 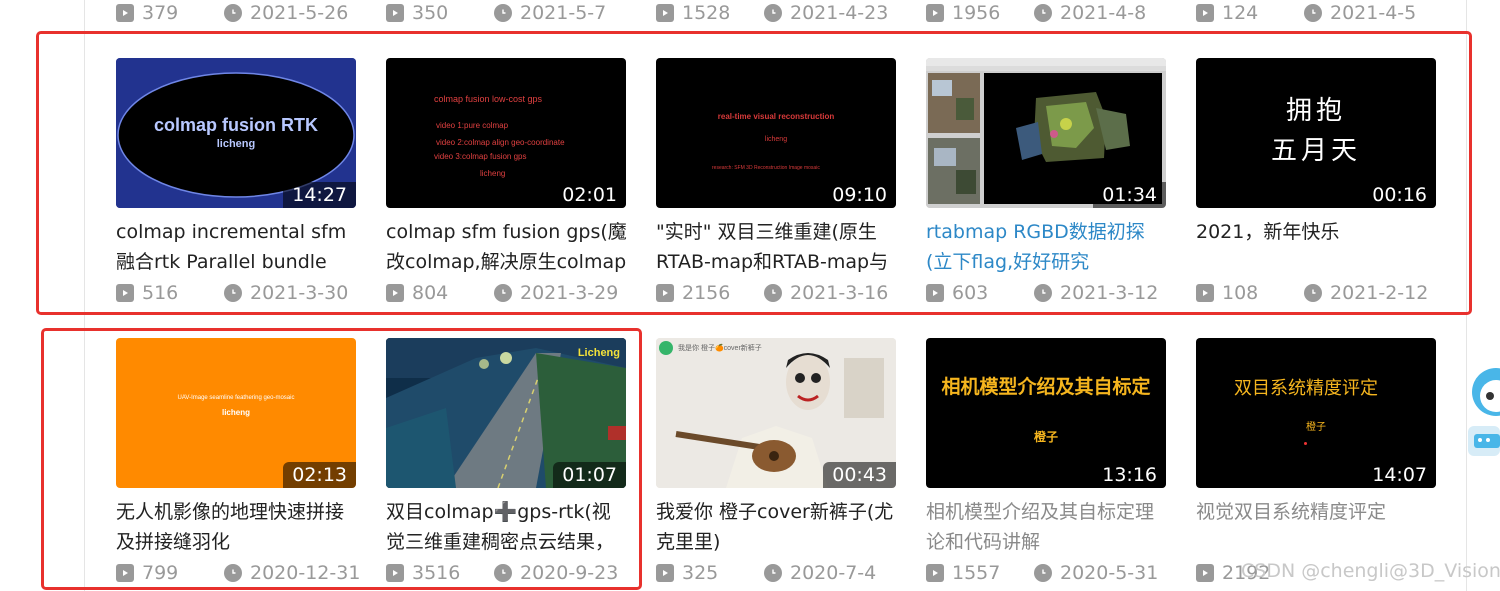 What do you see at coordinates (417, 13) in the screenshot?
I see `video-views: 350` at bounding box center [417, 13].